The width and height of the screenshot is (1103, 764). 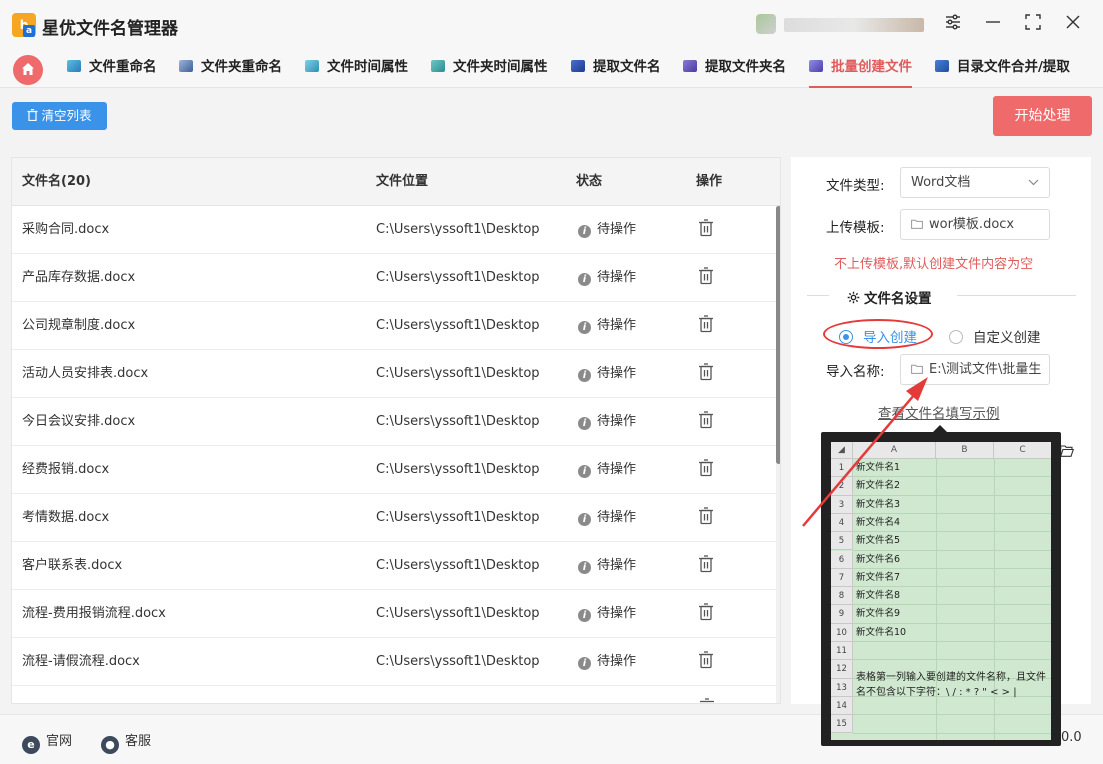 I want to click on table-row: 经费报销.docx C:\Users\yssoft1\Desktop i 待操作, so click(x=394, y=470).